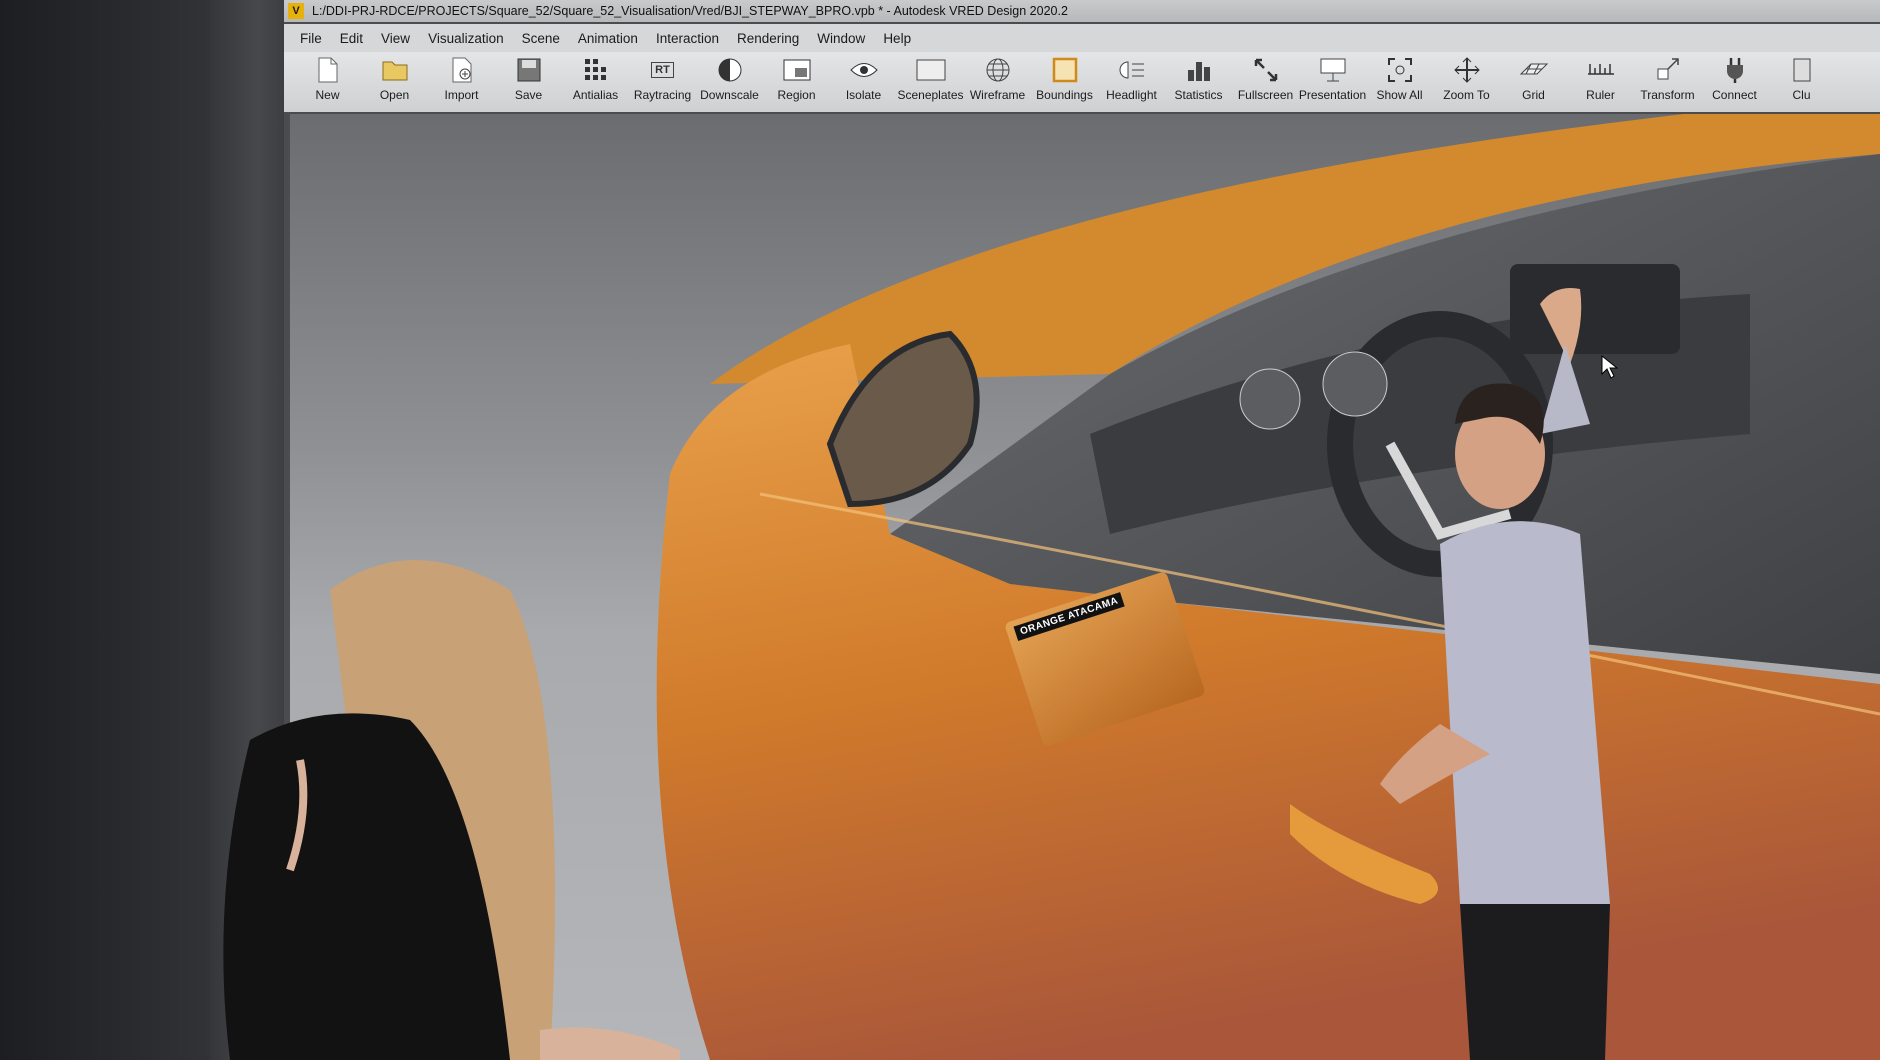 The image size is (1880, 1060). I want to click on sceneplates-button: Sceneplates, so click(930, 81).